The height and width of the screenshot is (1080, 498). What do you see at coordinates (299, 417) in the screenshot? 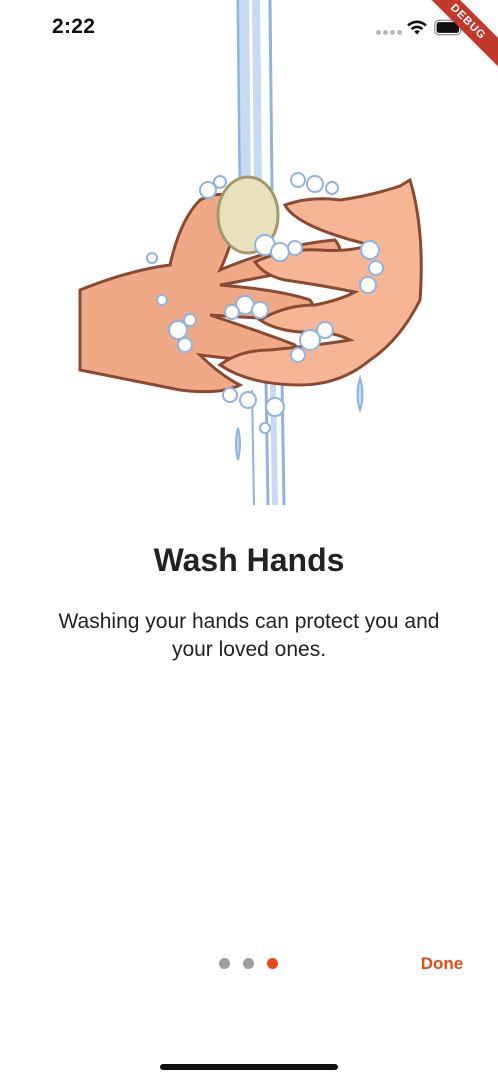
I see `water-drops` at bounding box center [299, 417].